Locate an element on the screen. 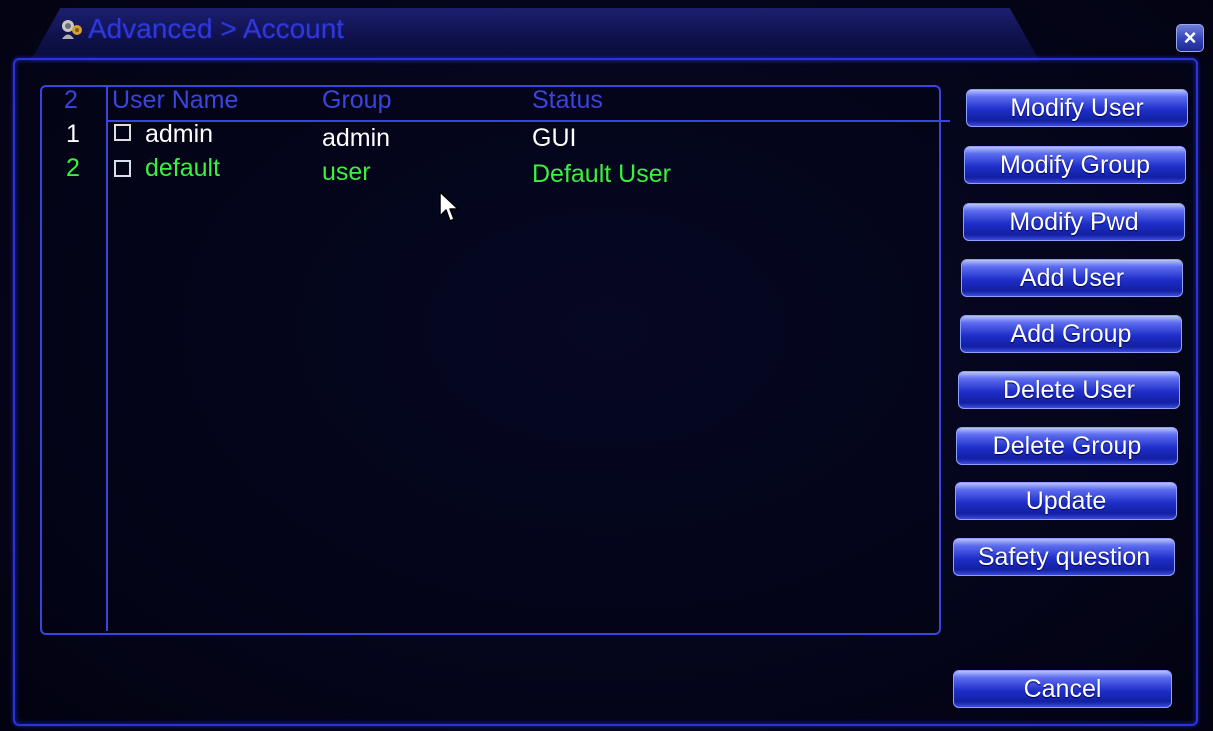 The height and width of the screenshot is (731, 1213). index-column-divider is located at coordinates (107, 359).